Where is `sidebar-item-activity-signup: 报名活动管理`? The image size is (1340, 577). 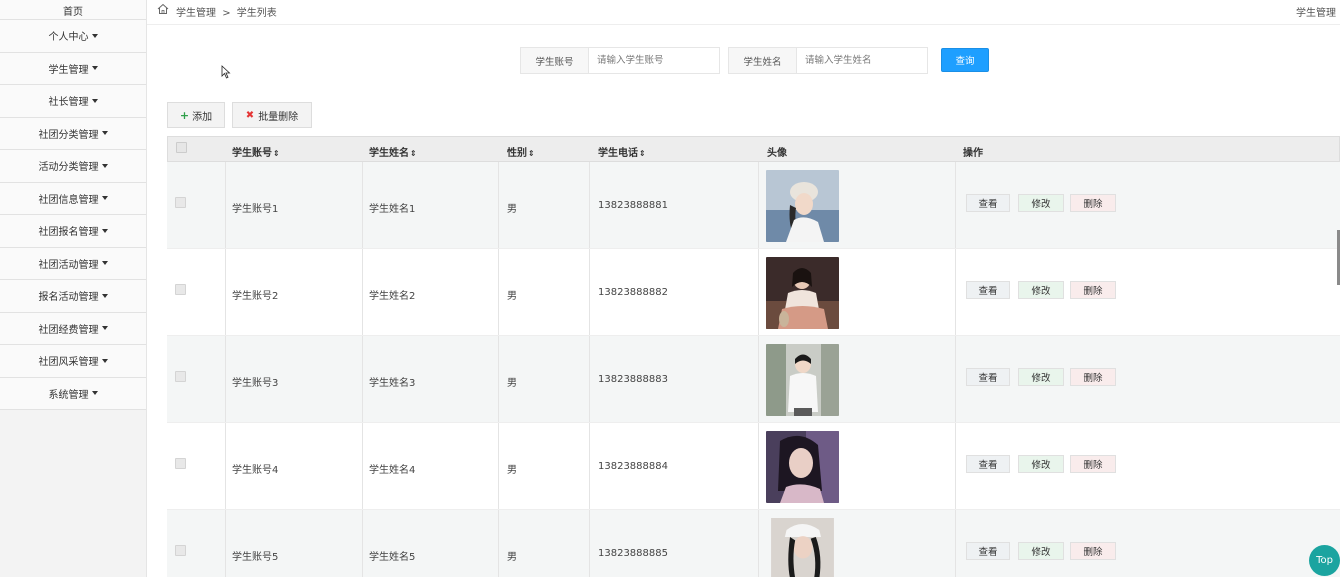
sidebar-item-activity-signup: 报名活动管理 is located at coordinates (73, 296).